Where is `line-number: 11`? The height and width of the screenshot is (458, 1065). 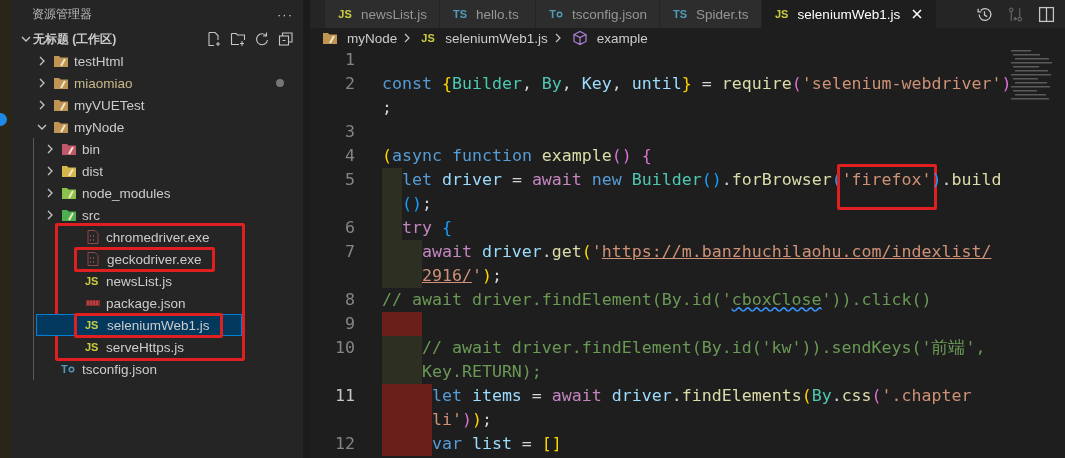 line-number: 11 is located at coordinates (345, 396).